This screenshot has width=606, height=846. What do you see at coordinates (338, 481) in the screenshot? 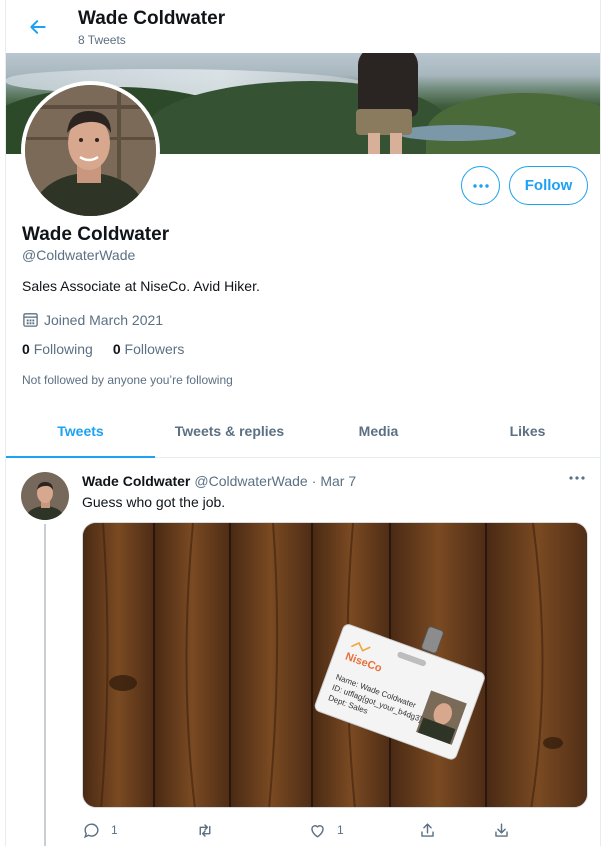
I see `tweet-date: Mar 7` at bounding box center [338, 481].